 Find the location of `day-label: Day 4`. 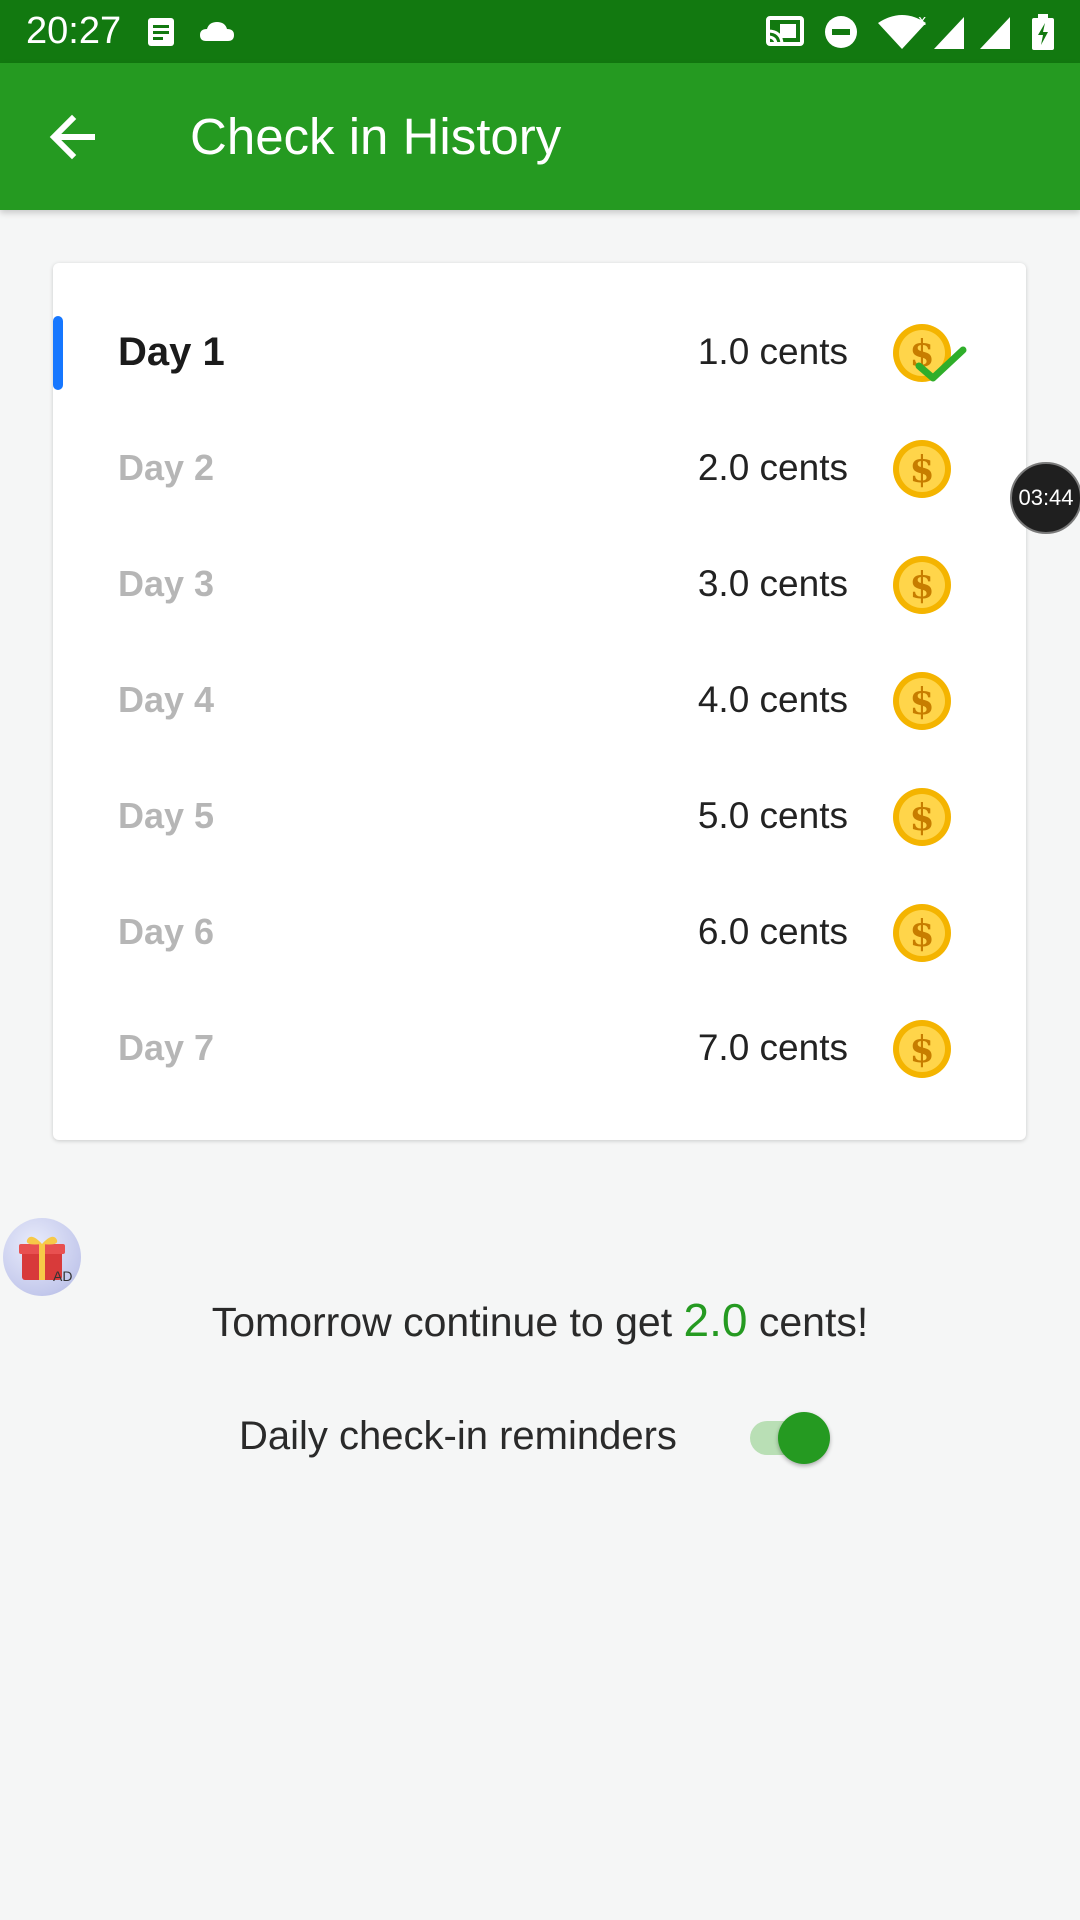

day-label: Day 4 is located at coordinates (166, 699).